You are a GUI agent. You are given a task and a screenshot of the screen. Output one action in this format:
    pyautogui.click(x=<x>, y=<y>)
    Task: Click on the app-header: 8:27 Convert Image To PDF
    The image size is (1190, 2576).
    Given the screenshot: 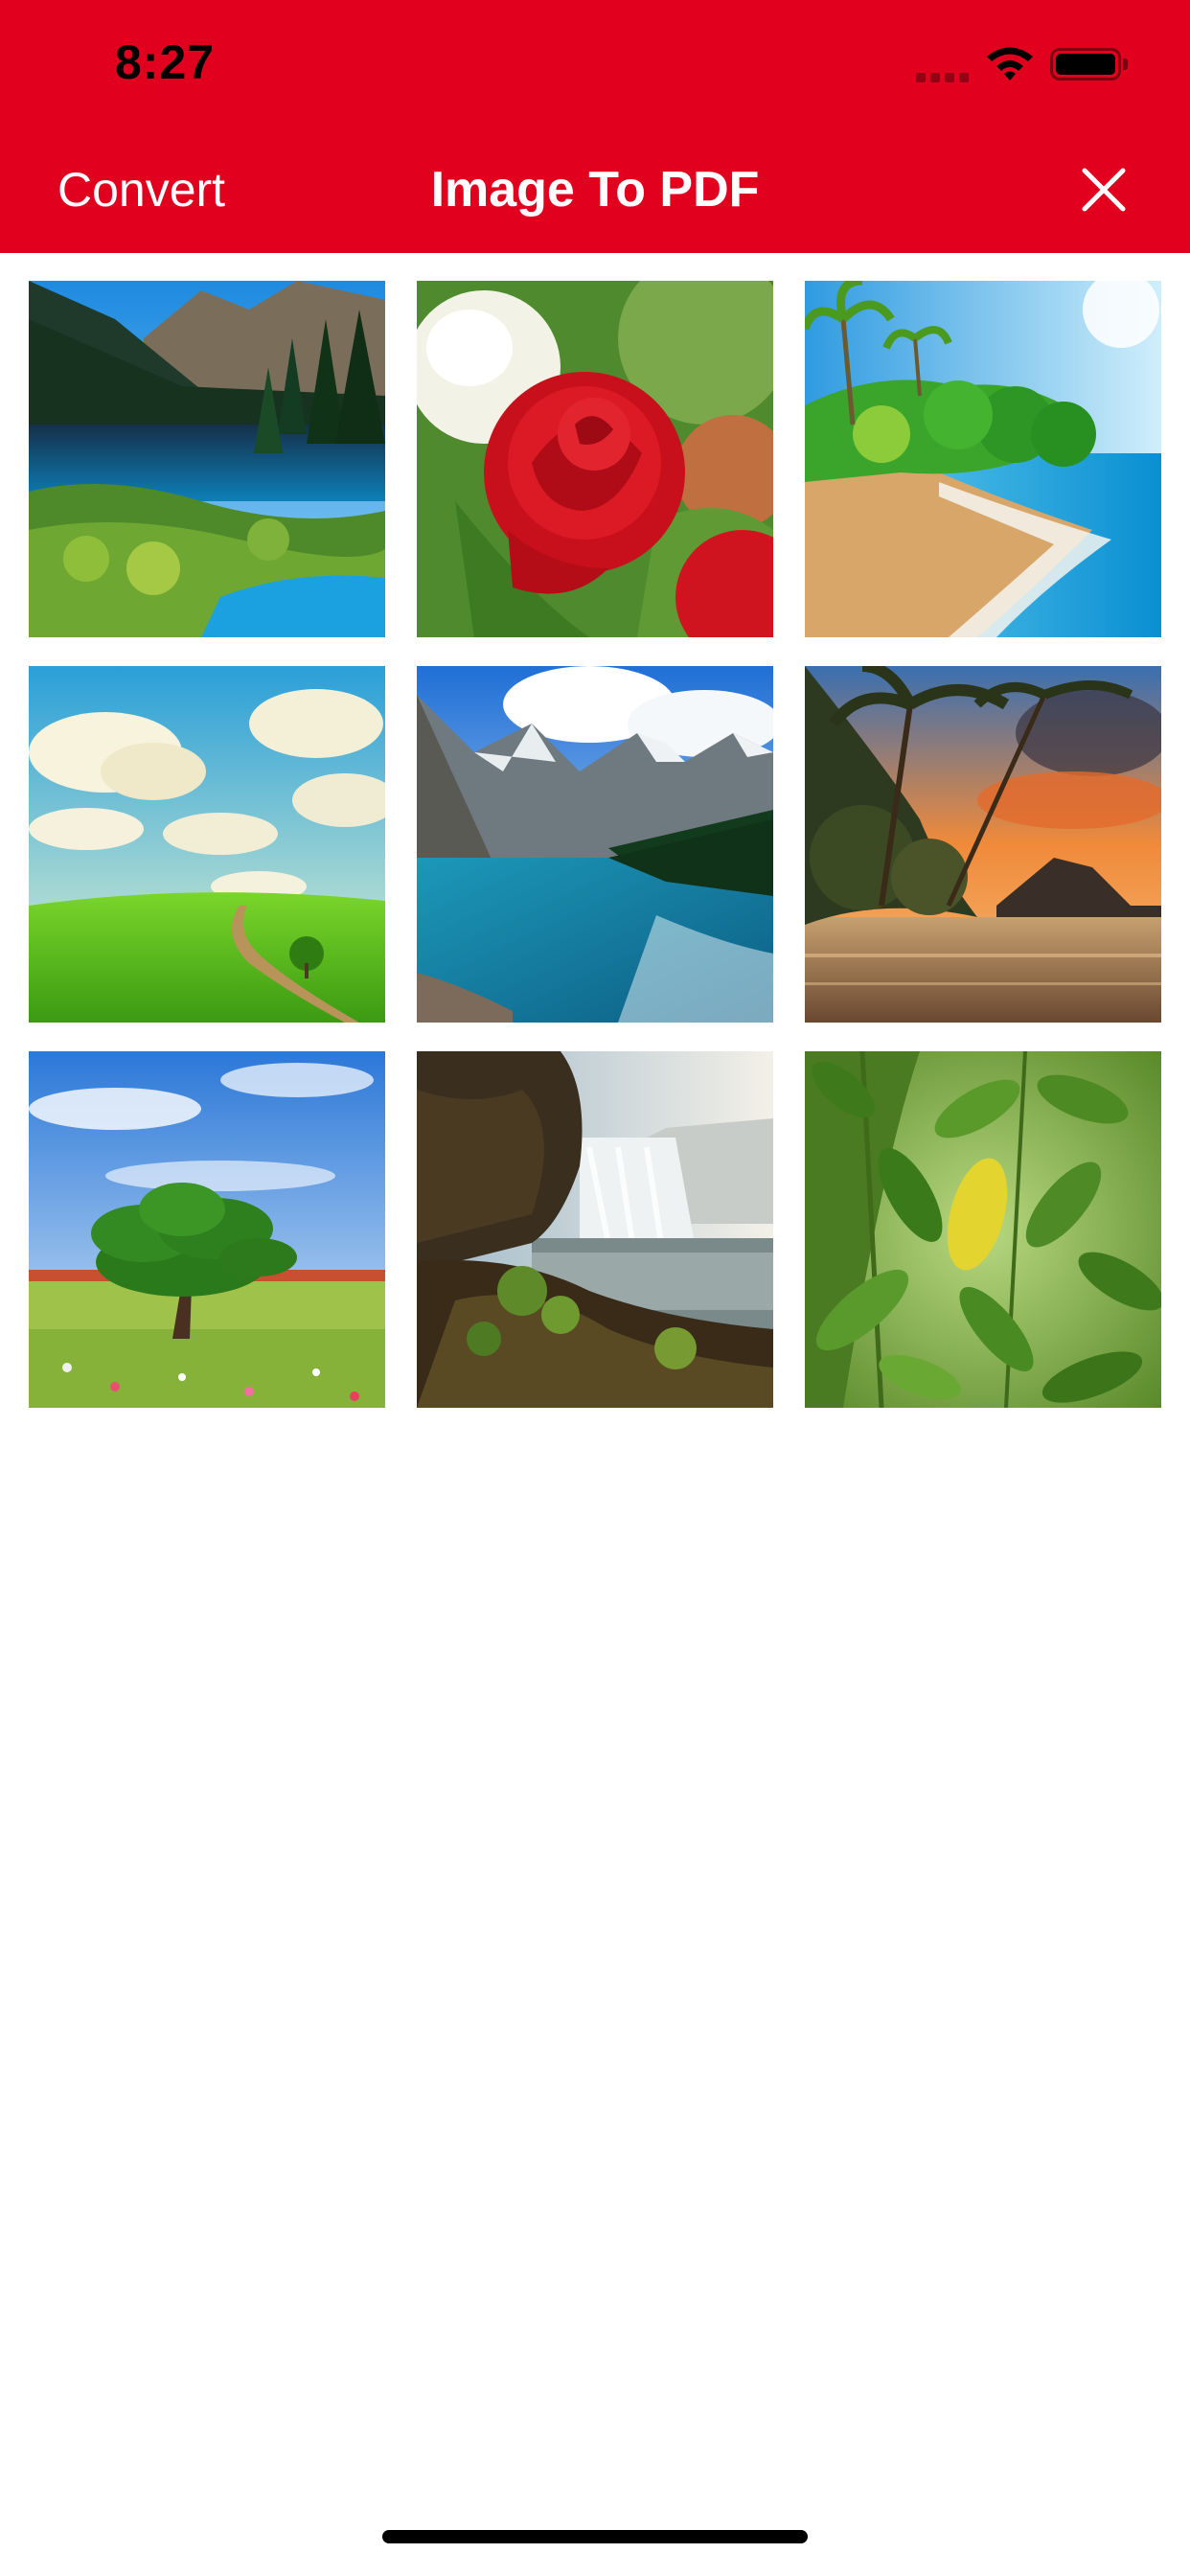 What is the action you would take?
    pyautogui.click(x=595, y=126)
    